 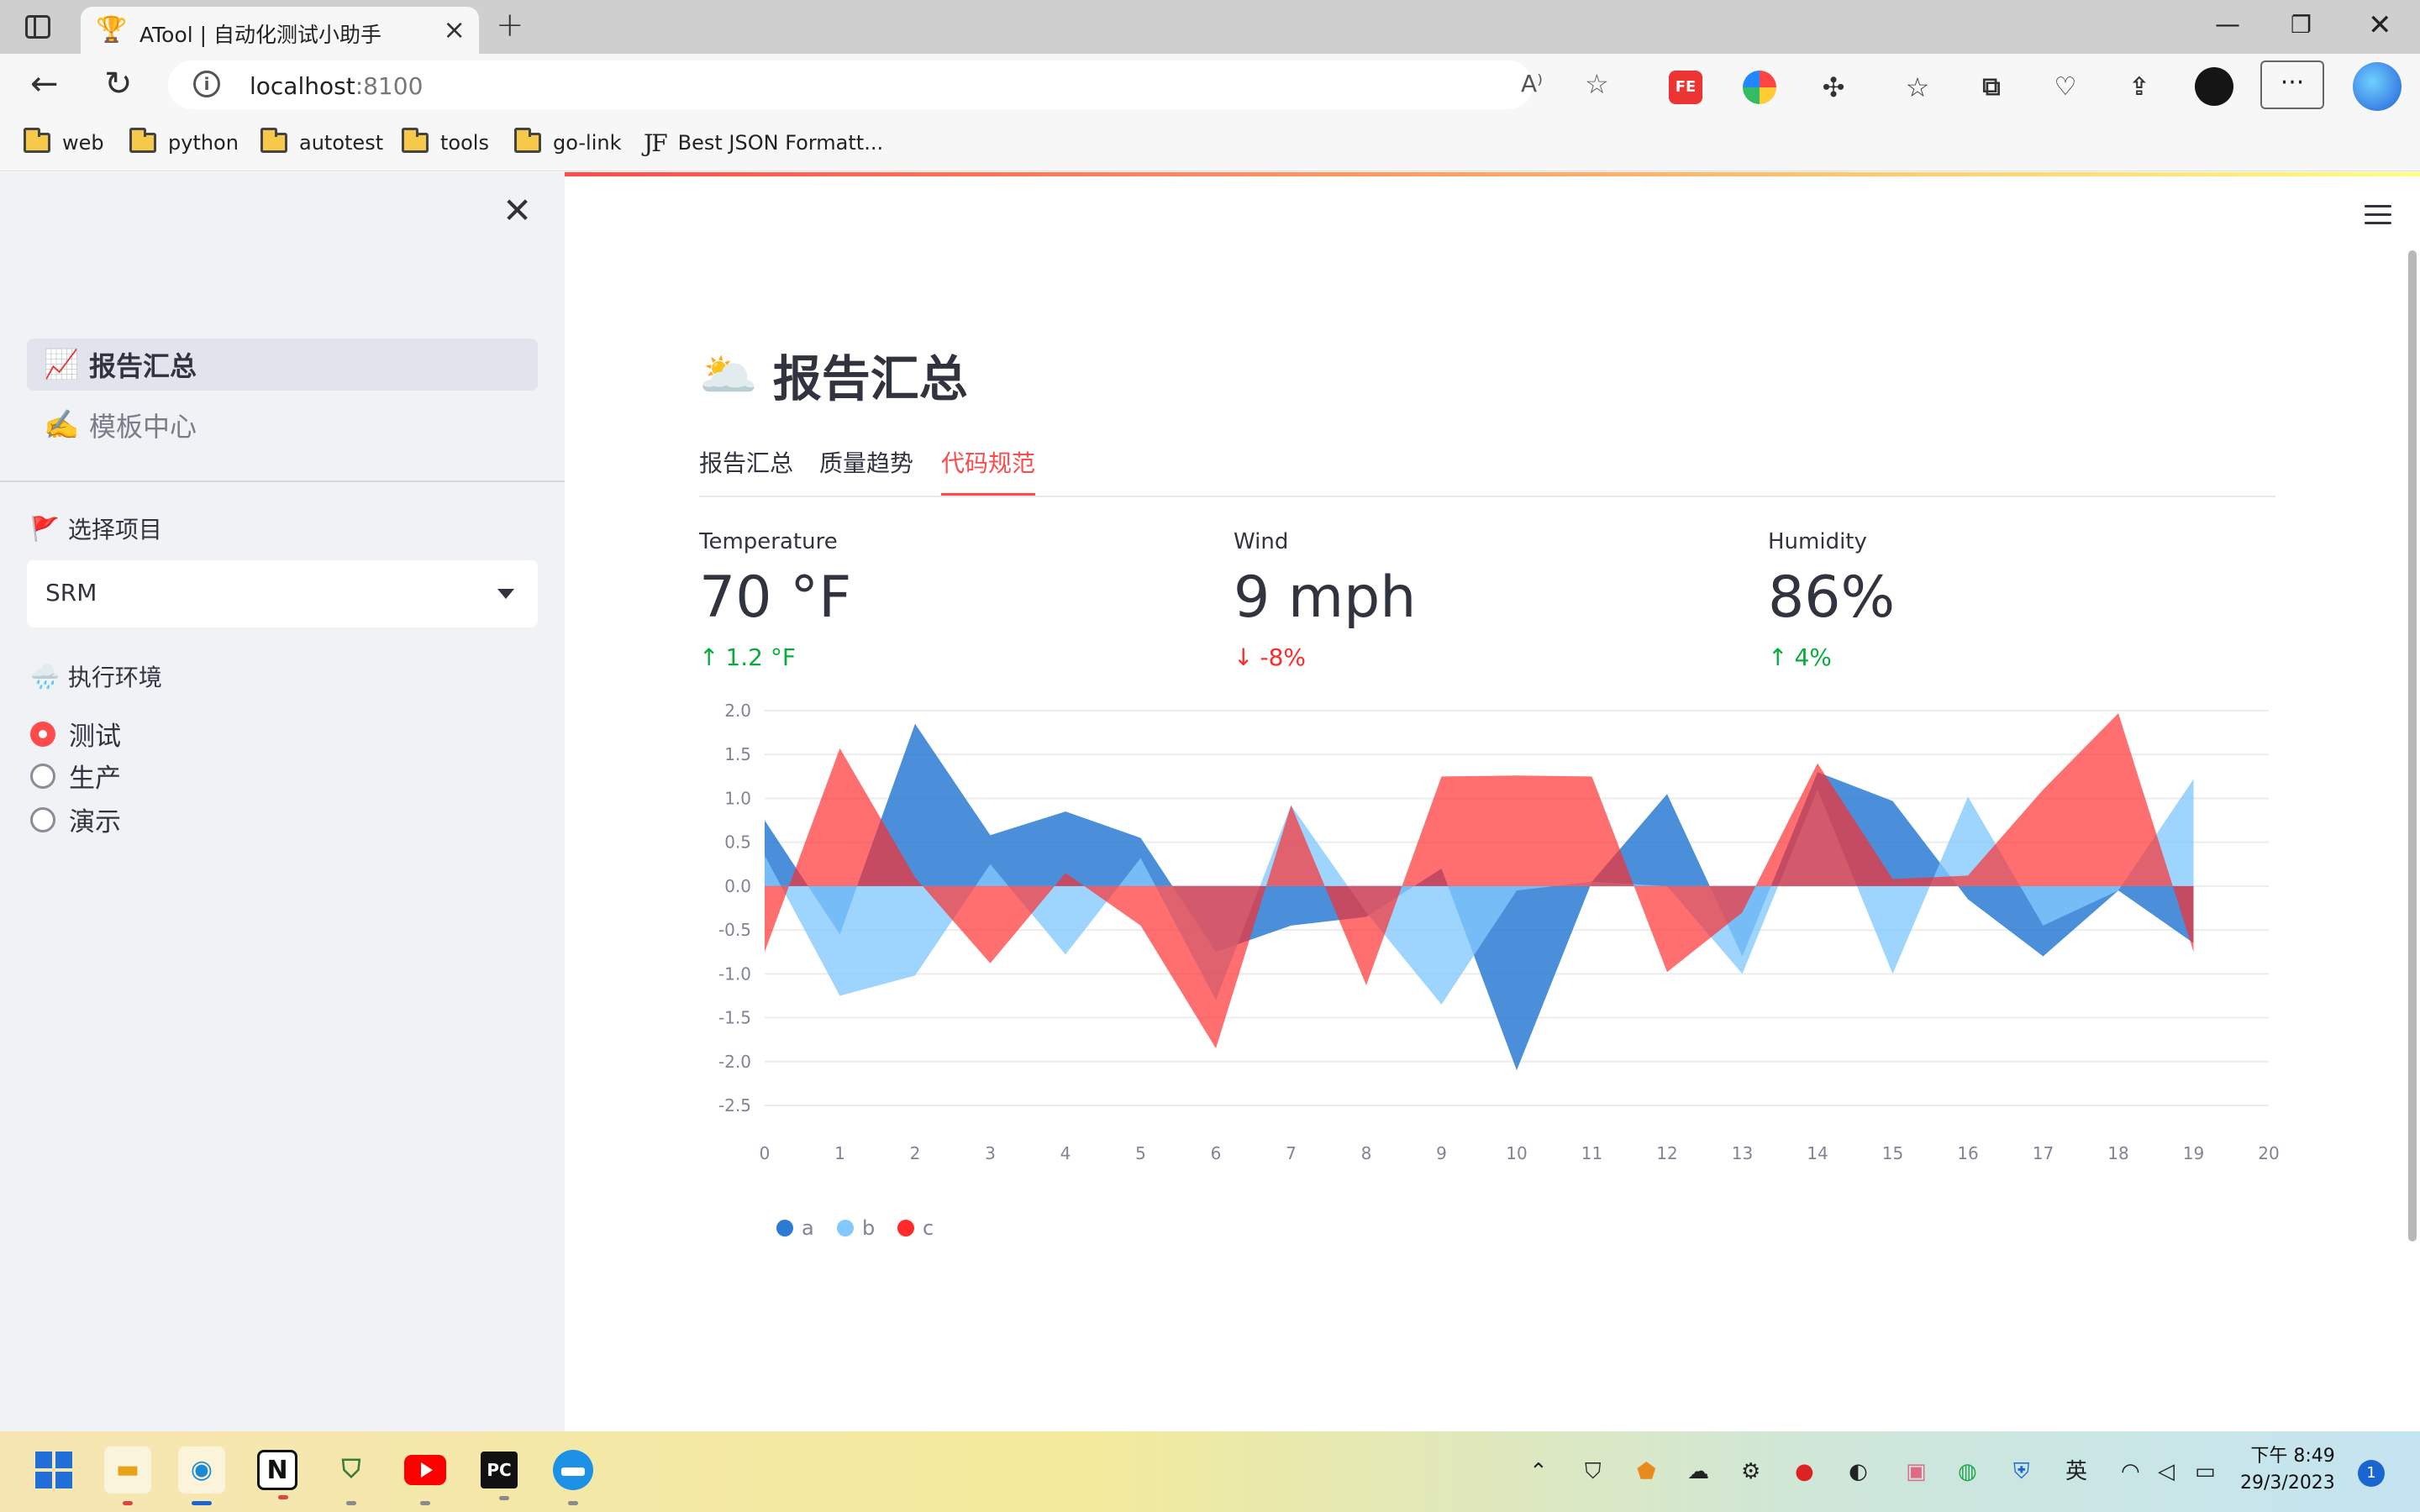 I want to click on performance-icon: ♡, so click(x=2065, y=87).